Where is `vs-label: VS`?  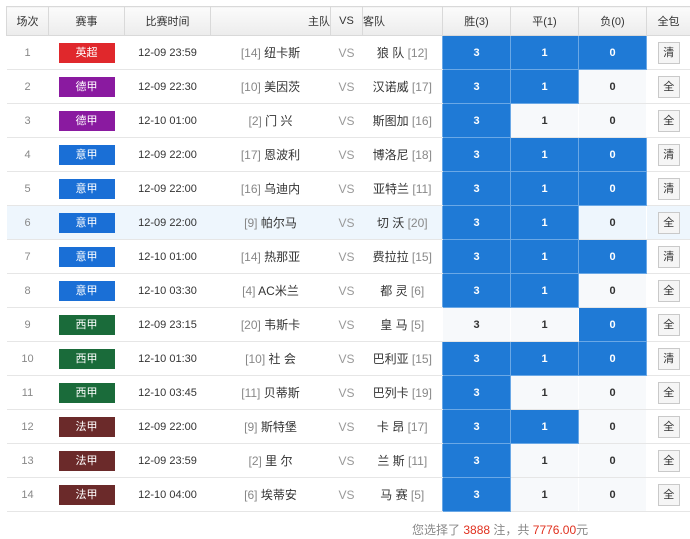 vs-label: VS is located at coordinates (346, 222).